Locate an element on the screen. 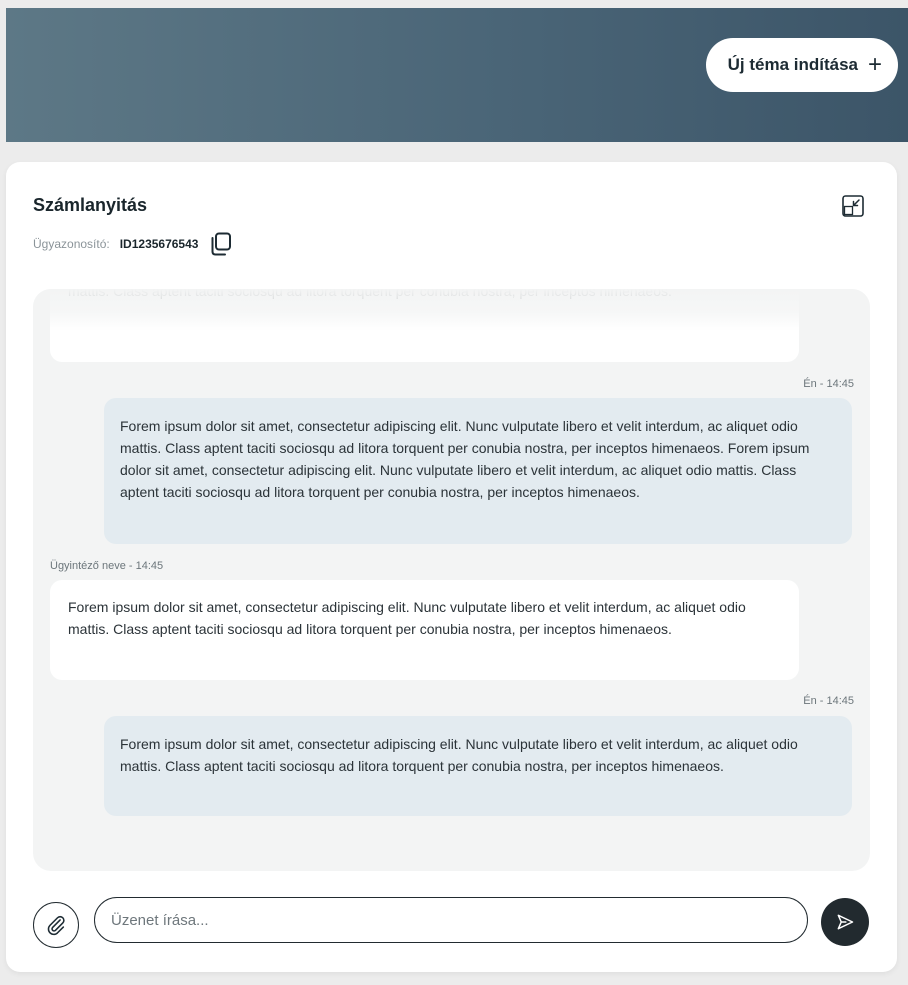  attach-button is located at coordinates (56, 925).